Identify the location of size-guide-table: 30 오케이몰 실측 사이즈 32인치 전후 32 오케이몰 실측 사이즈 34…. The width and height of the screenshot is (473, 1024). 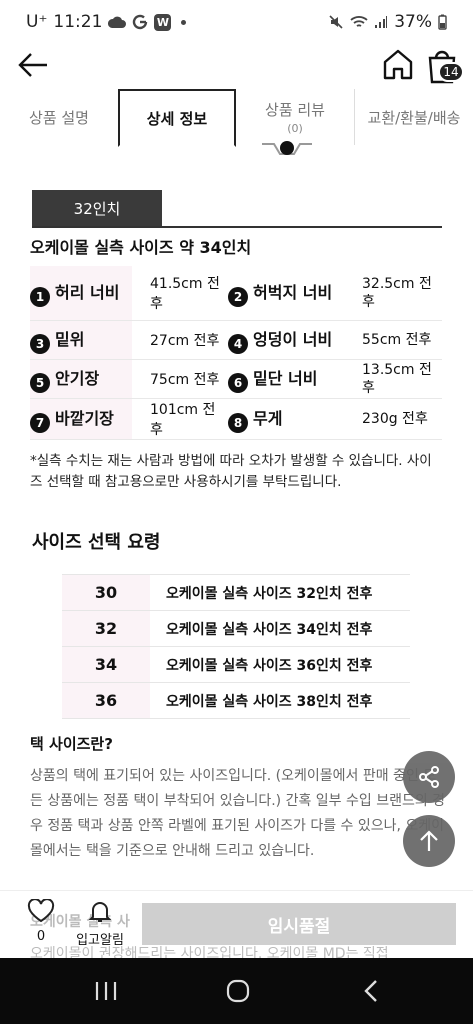
(236, 646).